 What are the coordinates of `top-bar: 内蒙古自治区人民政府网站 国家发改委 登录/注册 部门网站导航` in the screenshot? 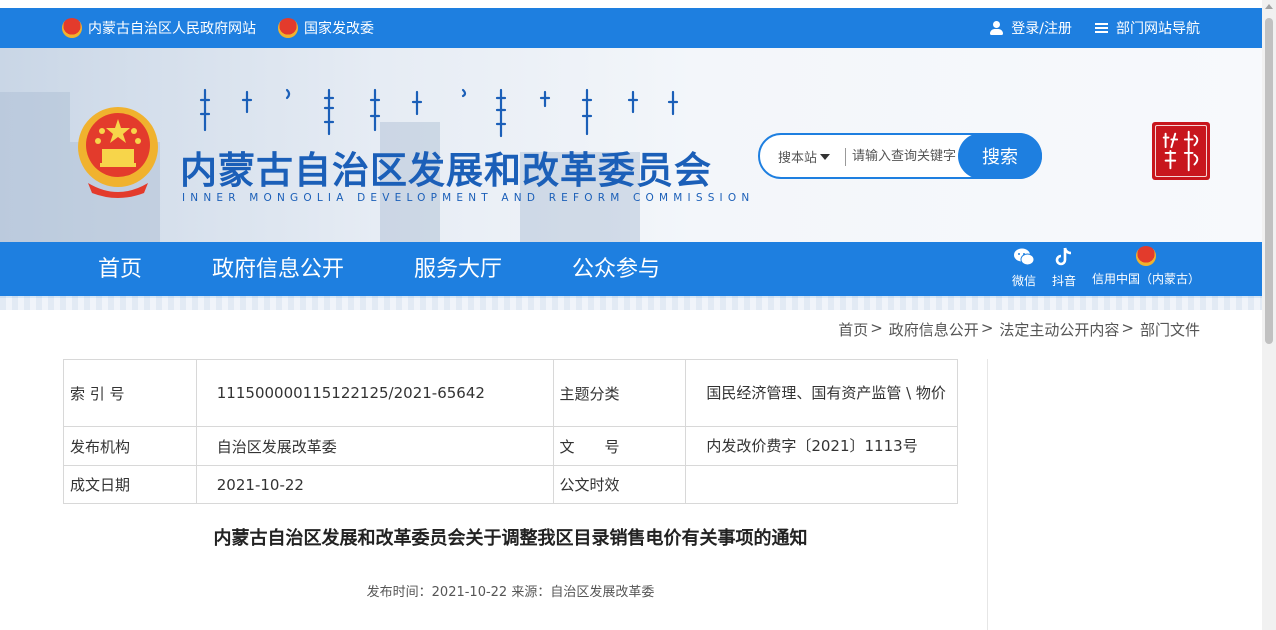 It's located at (631, 28).